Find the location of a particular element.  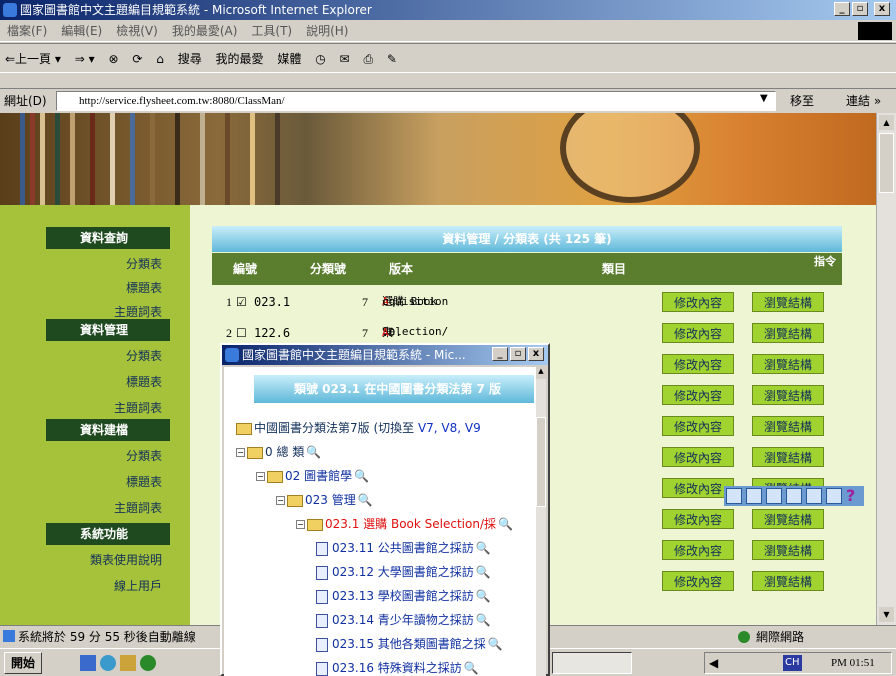

back-button: ⇐上一頁 ▾ is located at coordinates (33, 59).